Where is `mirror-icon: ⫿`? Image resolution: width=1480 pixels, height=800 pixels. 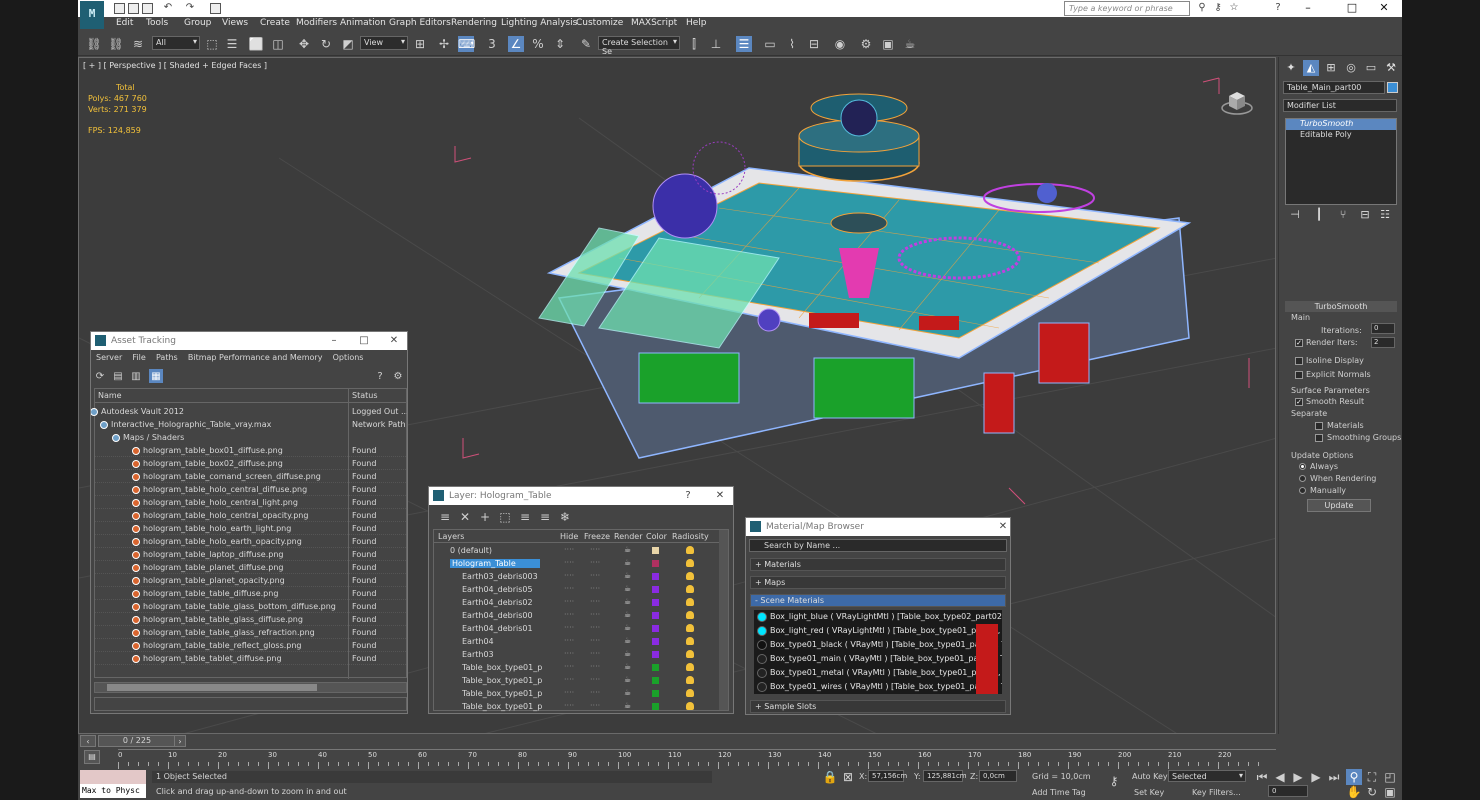 mirror-icon: ⫿ is located at coordinates (694, 44).